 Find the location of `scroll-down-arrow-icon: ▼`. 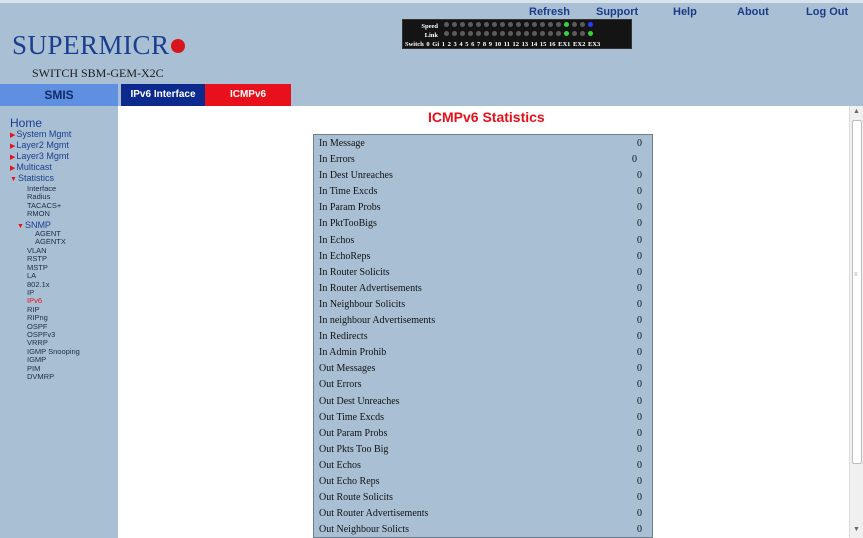

scroll-down-arrow-icon: ▼ is located at coordinates (856, 529).